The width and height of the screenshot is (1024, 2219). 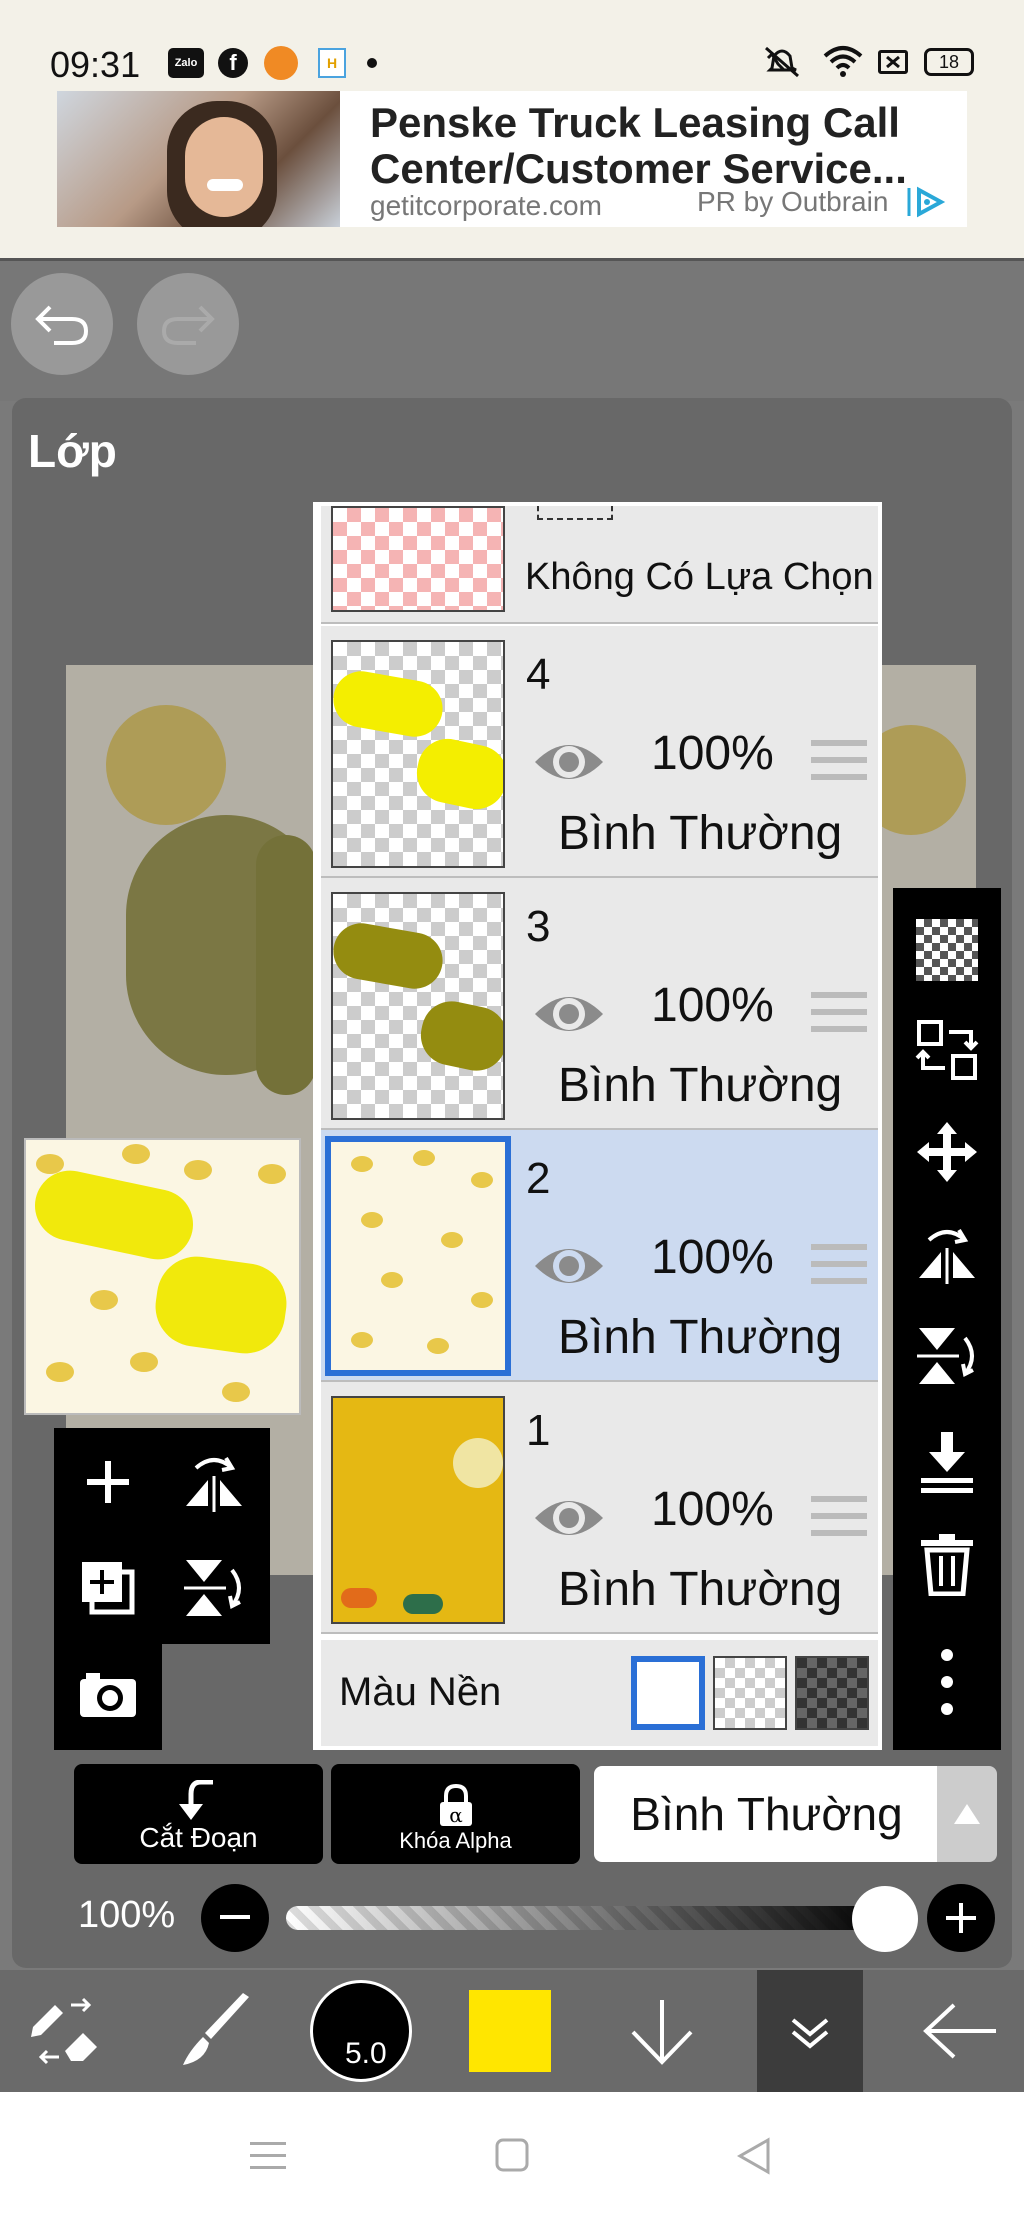 I want to click on trash-icon, so click(x=947, y=1565).